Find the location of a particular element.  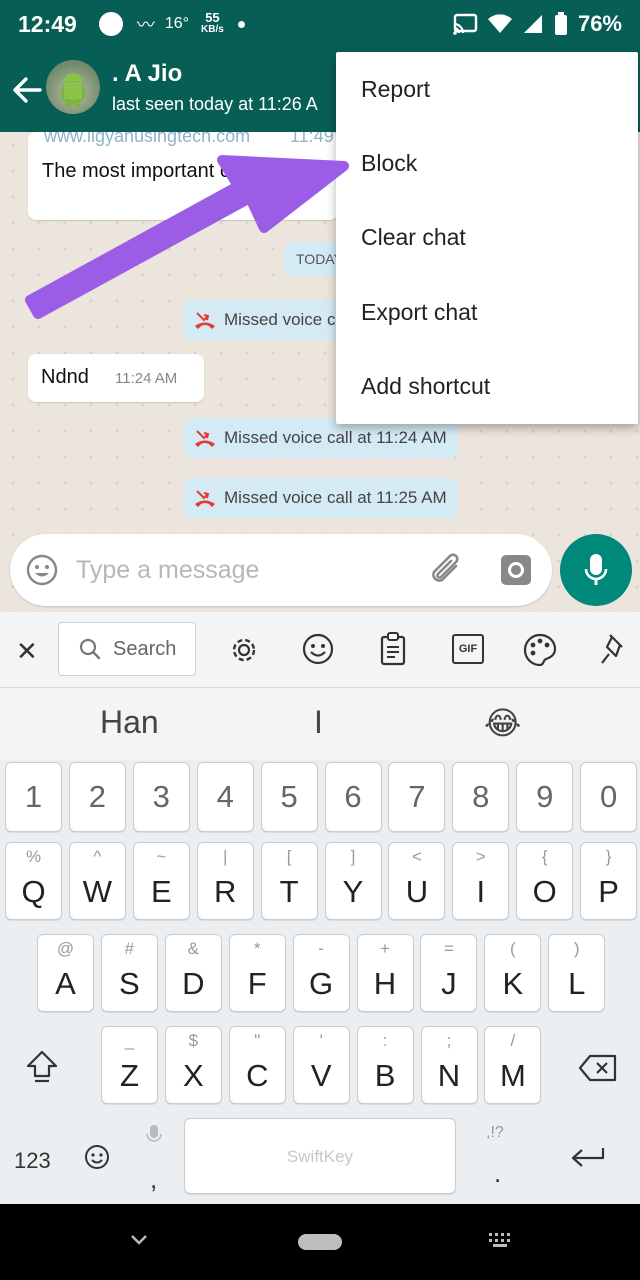

key-h: + H is located at coordinates (385, 973).